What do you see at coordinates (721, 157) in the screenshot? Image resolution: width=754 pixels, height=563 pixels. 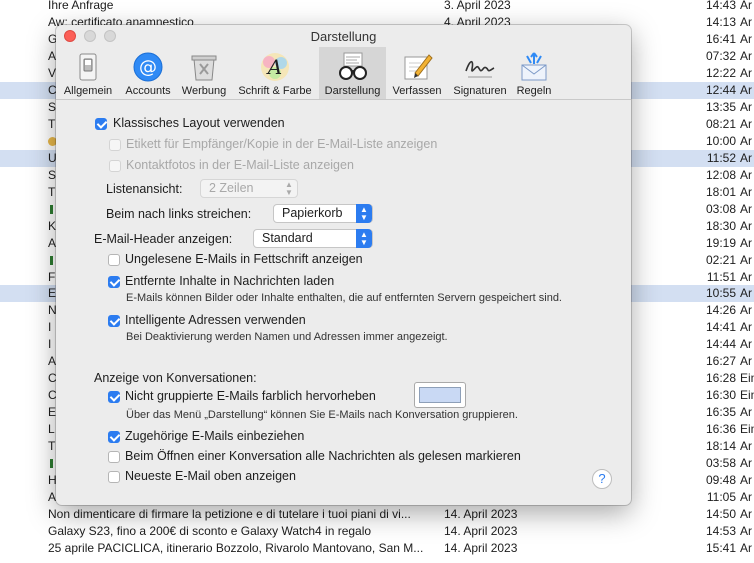 I see `mail-time: 11:52` at bounding box center [721, 157].